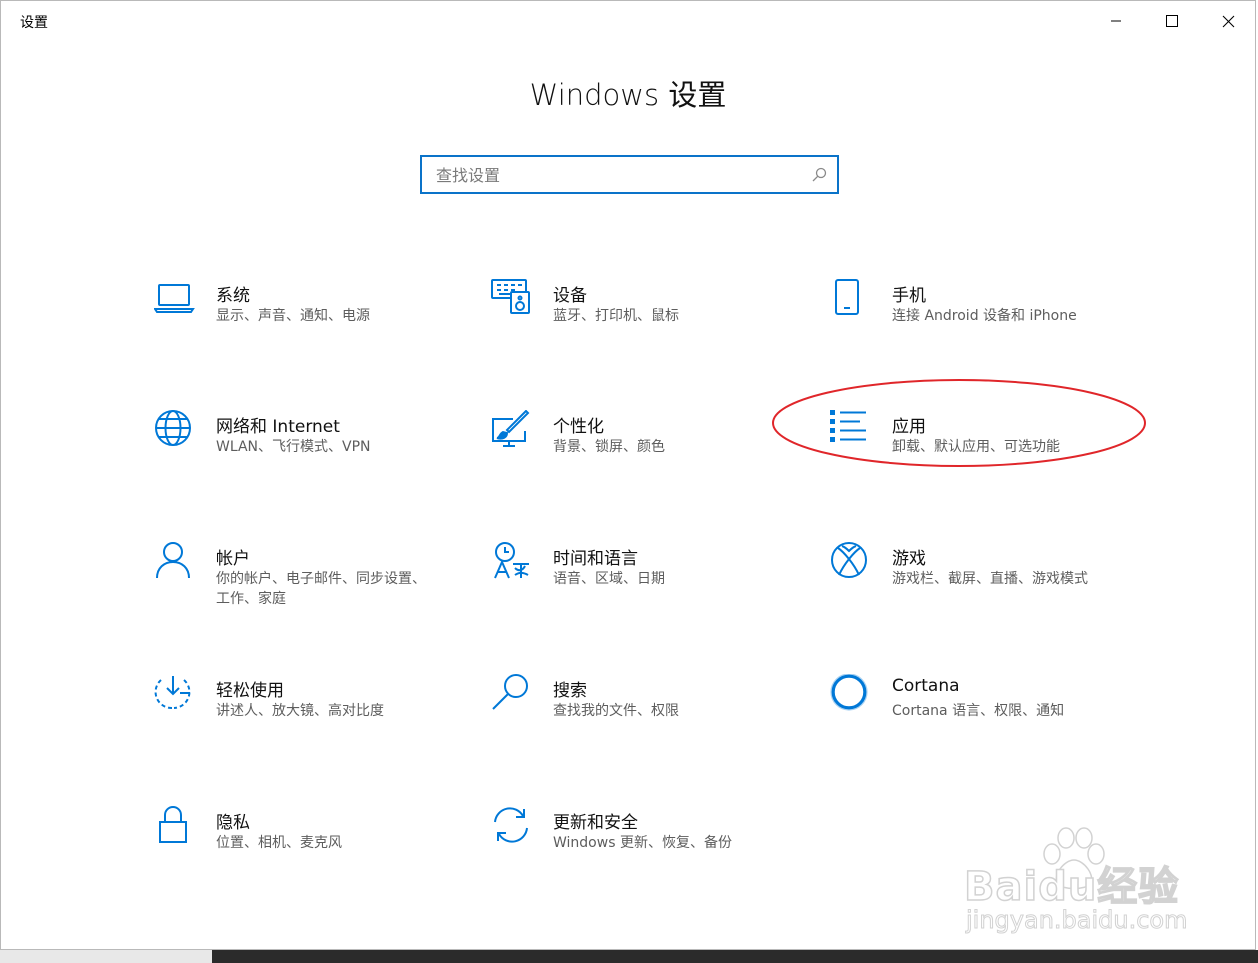 This screenshot has width=1258, height=963. What do you see at coordinates (1076, 920) in the screenshot?
I see `watermark-url: jingyan.baidu.com` at bounding box center [1076, 920].